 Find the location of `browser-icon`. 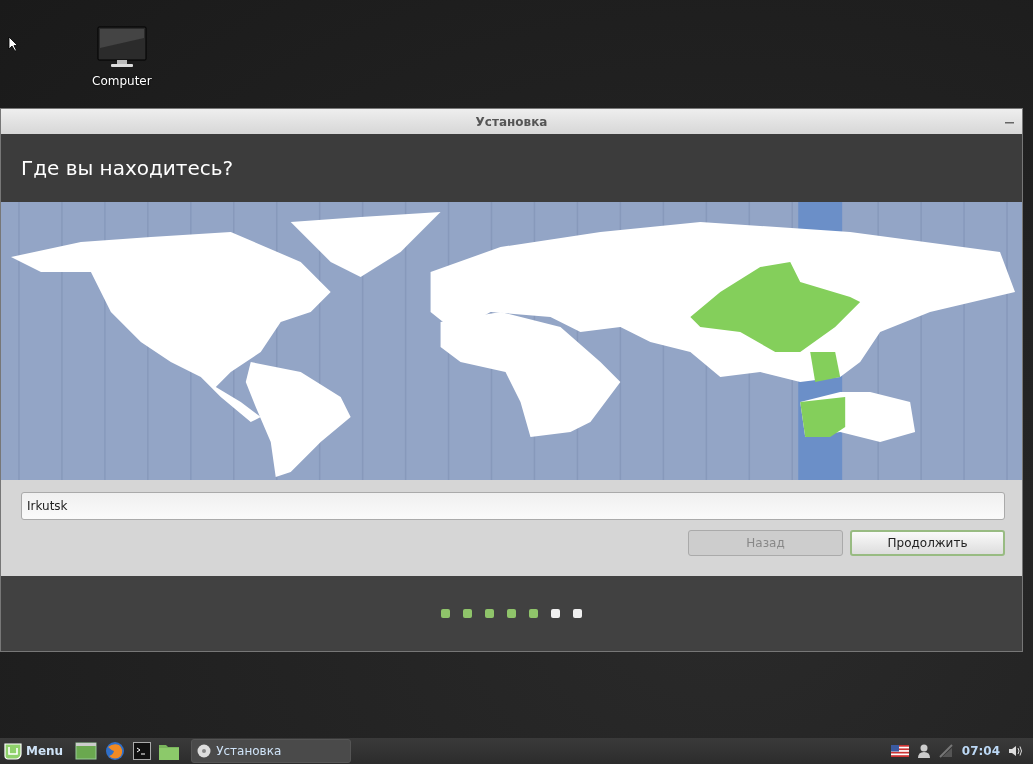

browser-icon is located at coordinates (115, 751).